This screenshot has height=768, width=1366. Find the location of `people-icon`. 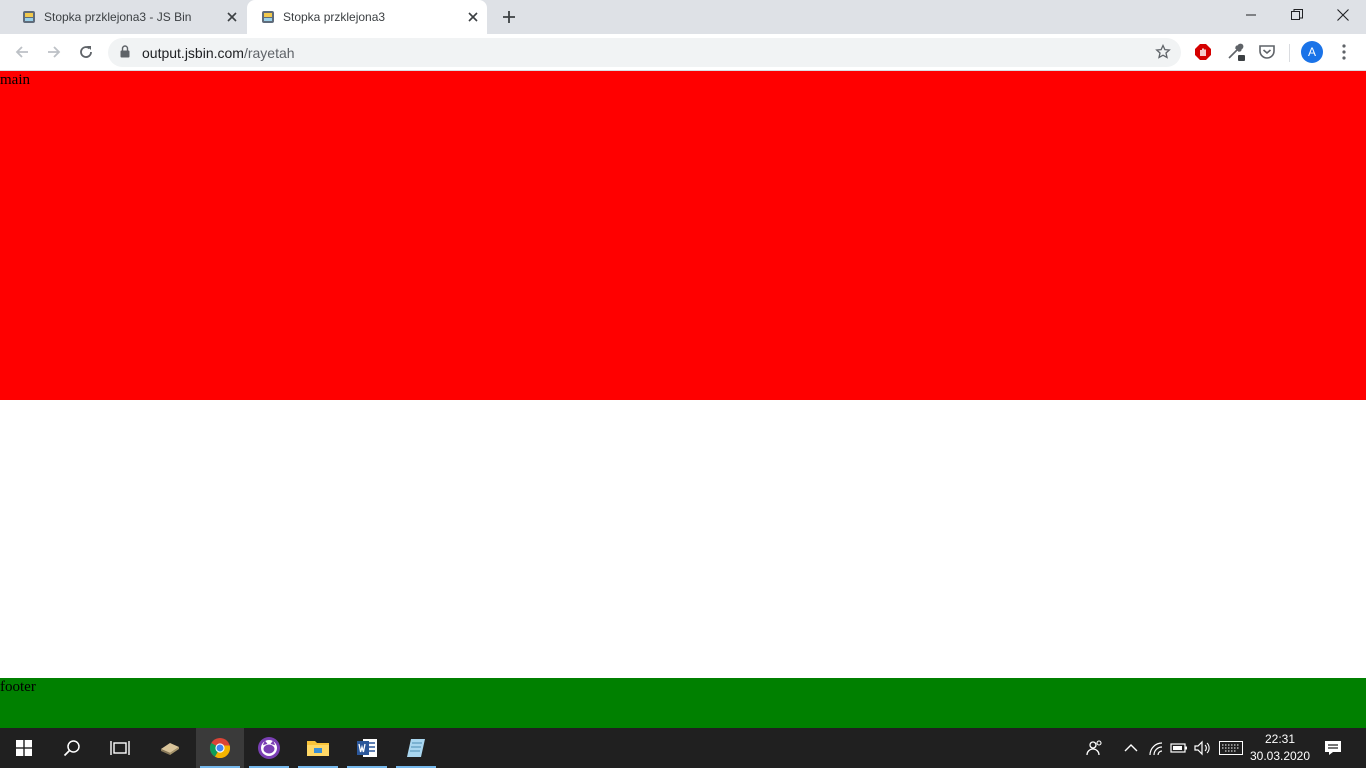

people-icon is located at coordinates (1095, 748).